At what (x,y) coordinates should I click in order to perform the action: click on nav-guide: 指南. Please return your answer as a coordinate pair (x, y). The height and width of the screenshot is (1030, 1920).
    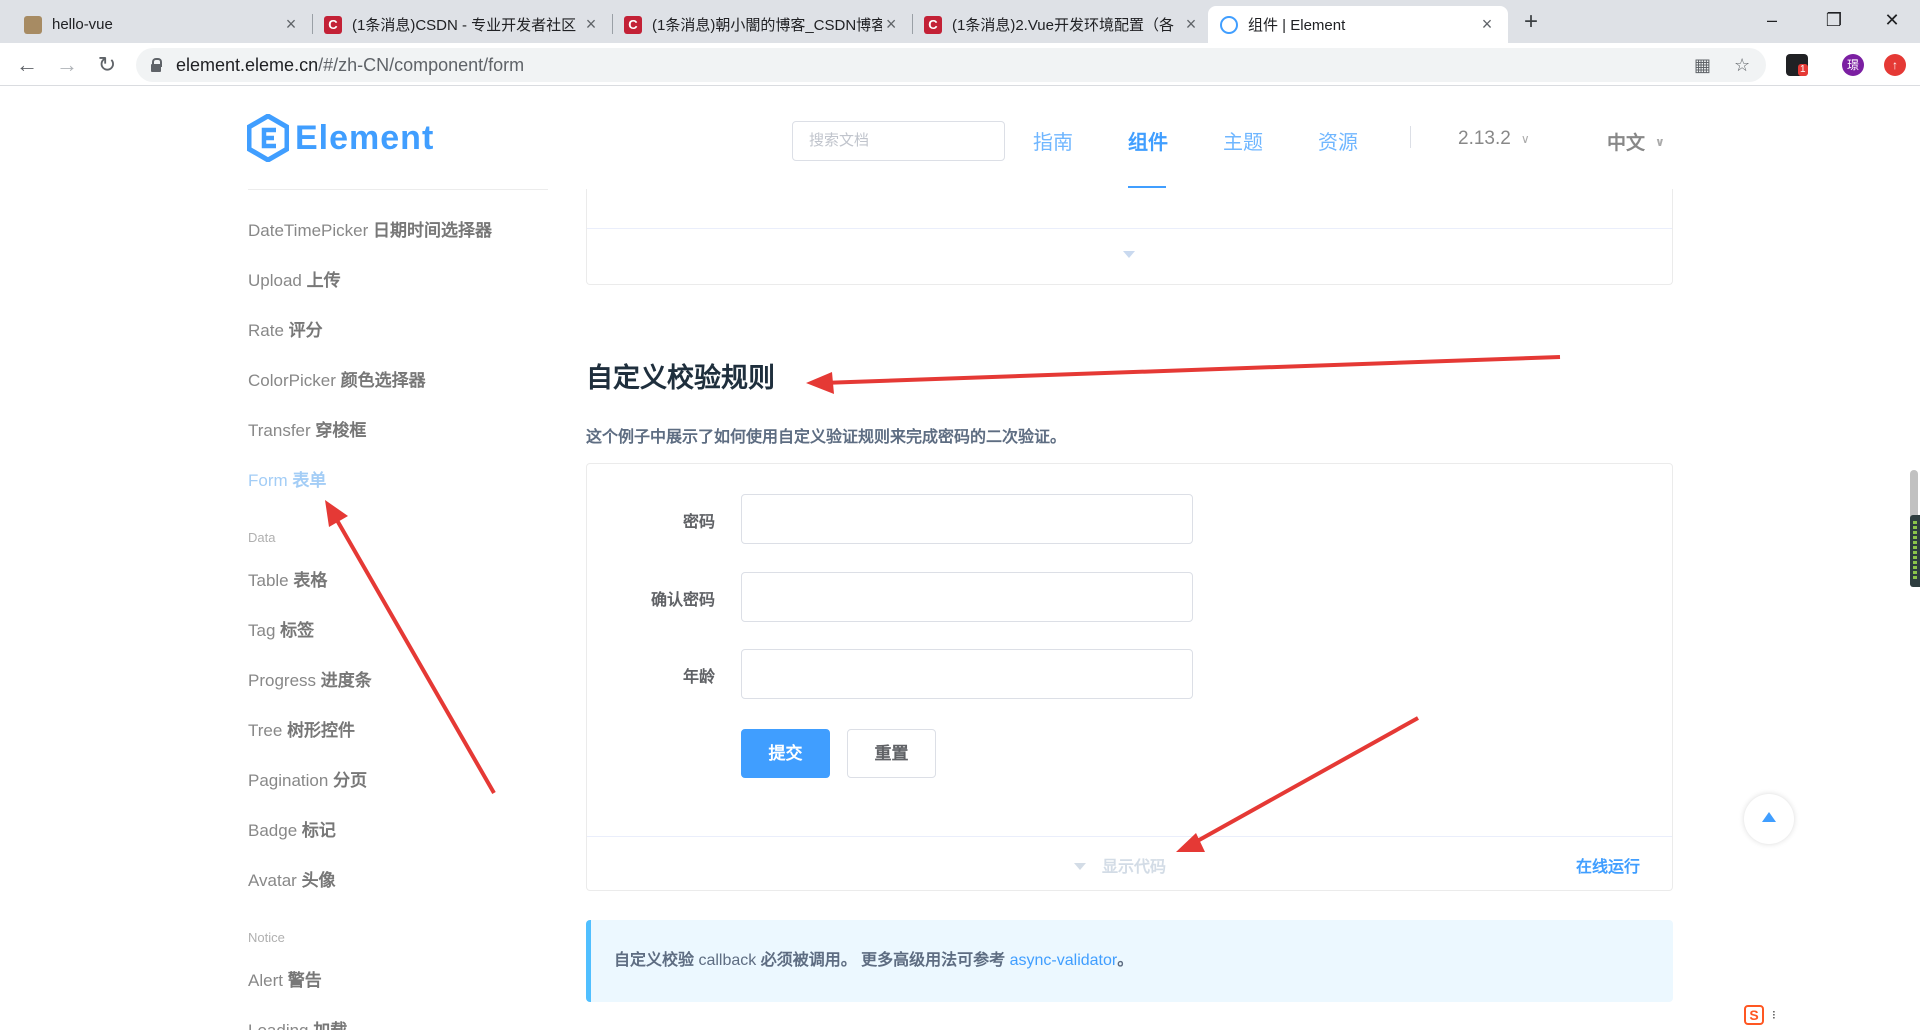
    Looking at the image, I should click on (1053, 140).